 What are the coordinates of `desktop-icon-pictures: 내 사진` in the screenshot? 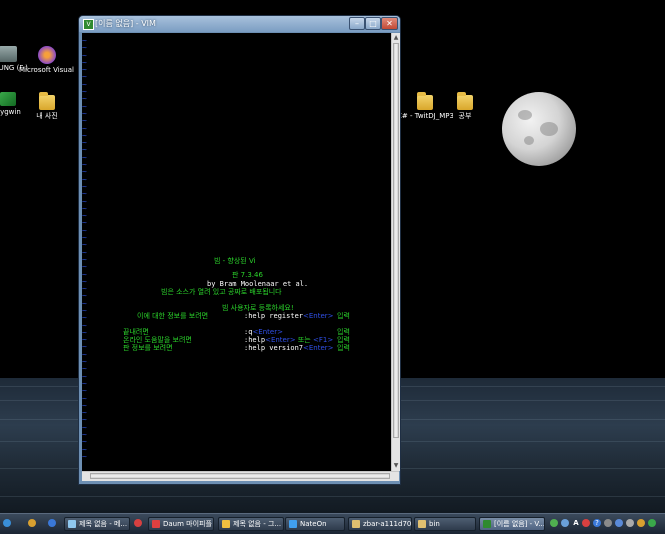 It's located at (47, 106).